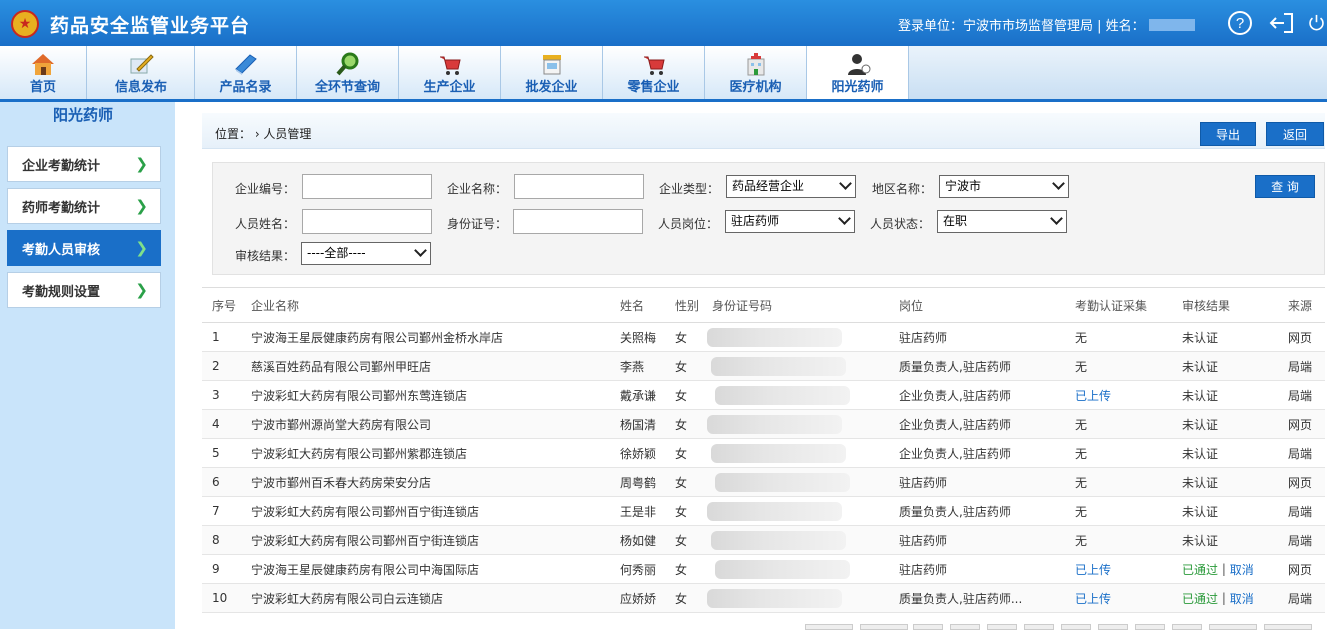 Image resolution: width=1327 pixels, height=630 pixels. Describe the element at coordinates (245, 64) in the screenshot. I see `book-icon` at that location.